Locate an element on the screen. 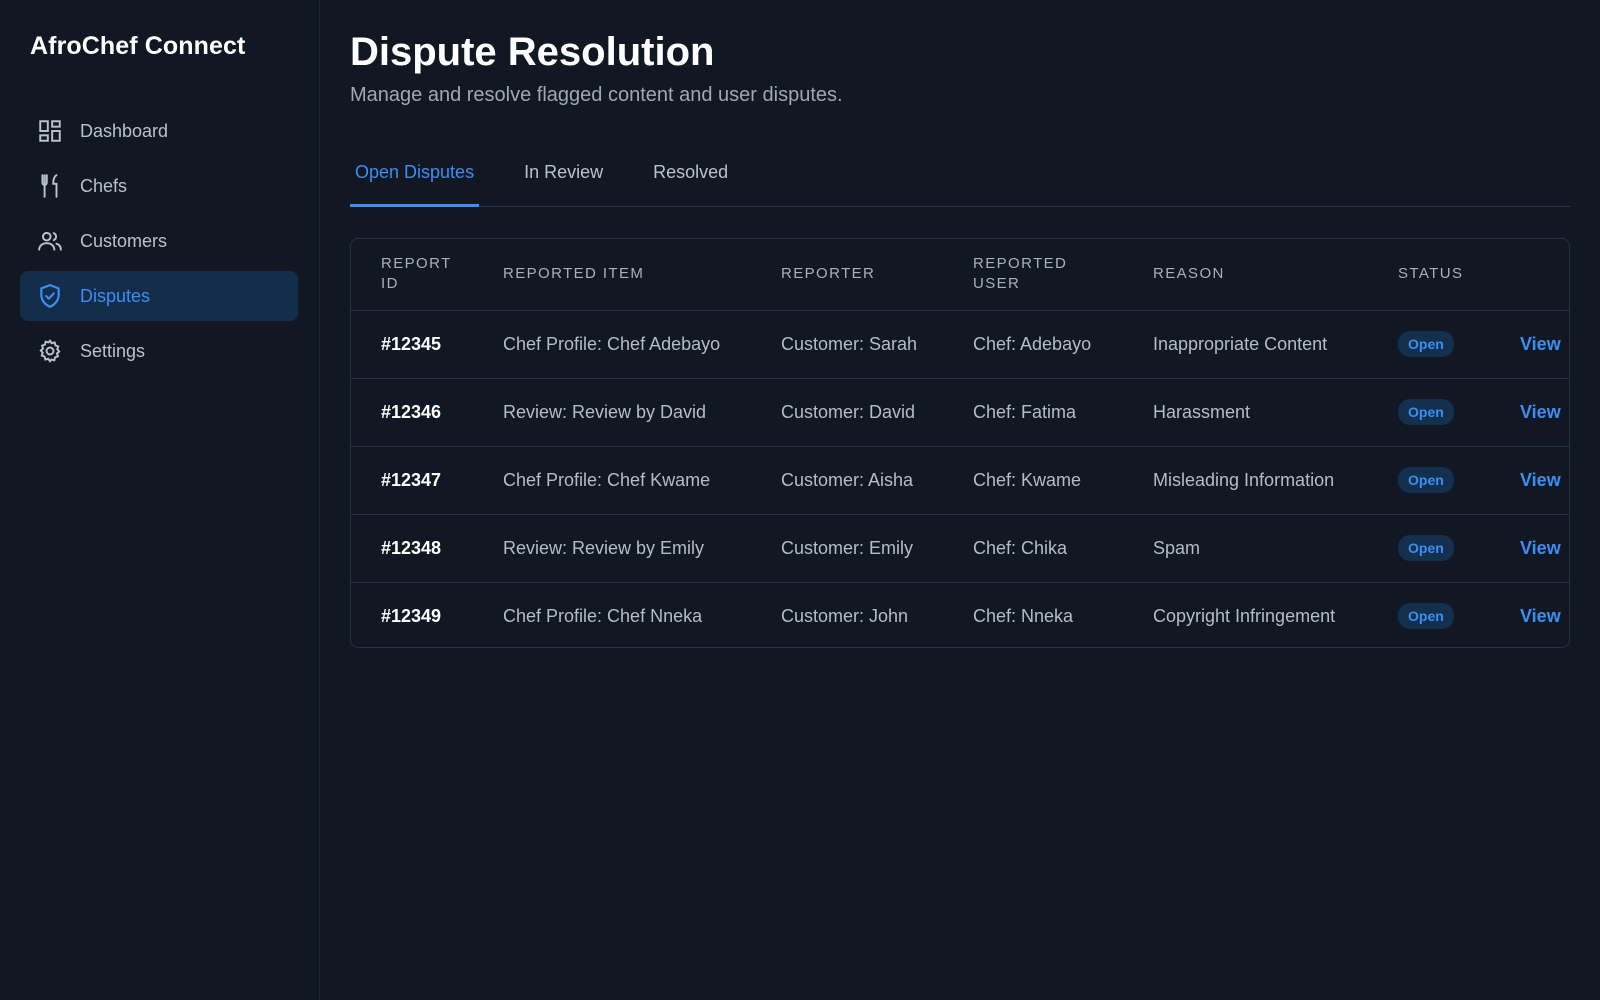 The width and height of the screenshot is (1600, 1000). column-header-status: STATUS is located at coordinates (1429, 275).